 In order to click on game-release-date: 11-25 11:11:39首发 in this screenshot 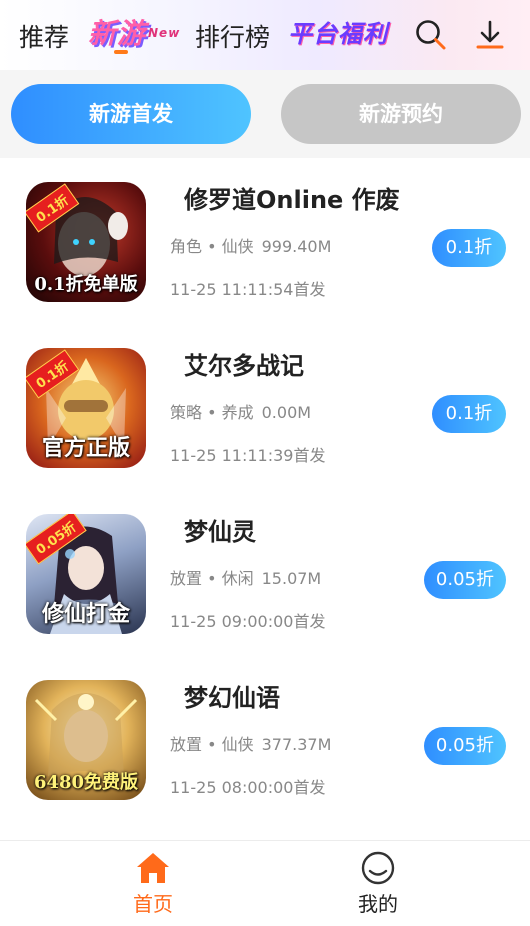, I will do `click(248, 455)`.